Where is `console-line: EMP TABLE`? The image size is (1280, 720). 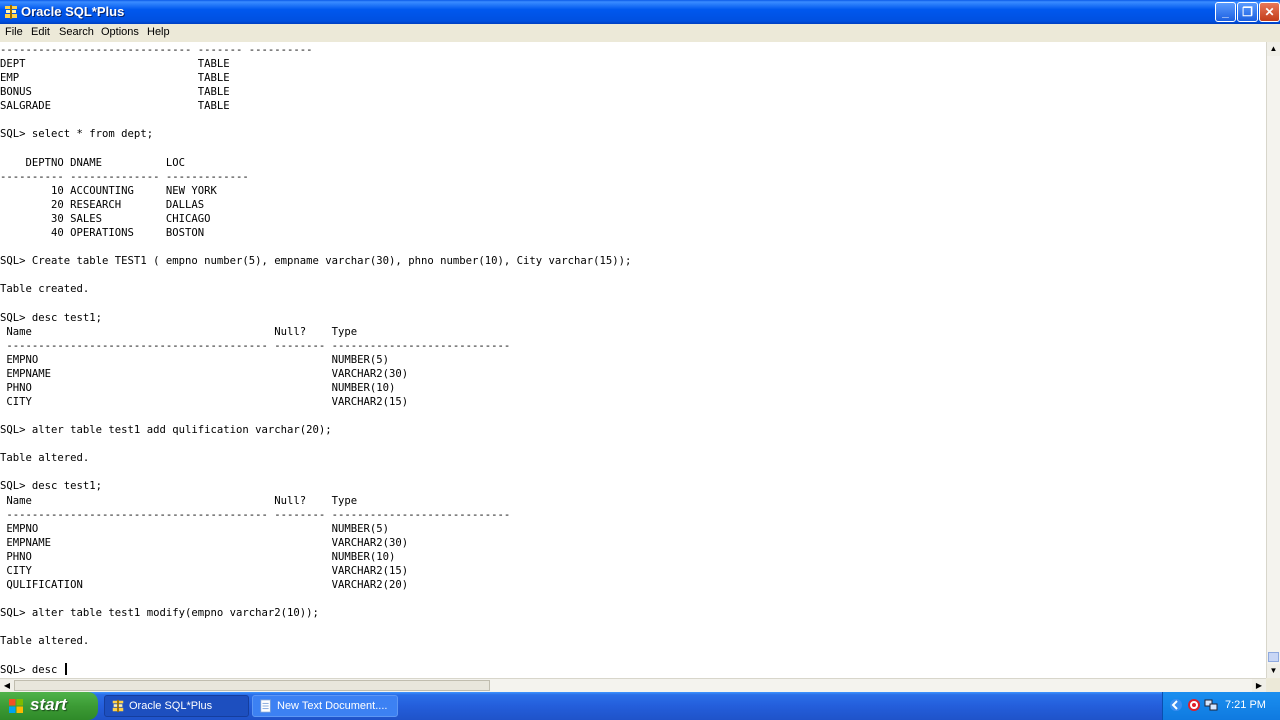 console-line: EMP TABLE is located at coordinates (115, 78).